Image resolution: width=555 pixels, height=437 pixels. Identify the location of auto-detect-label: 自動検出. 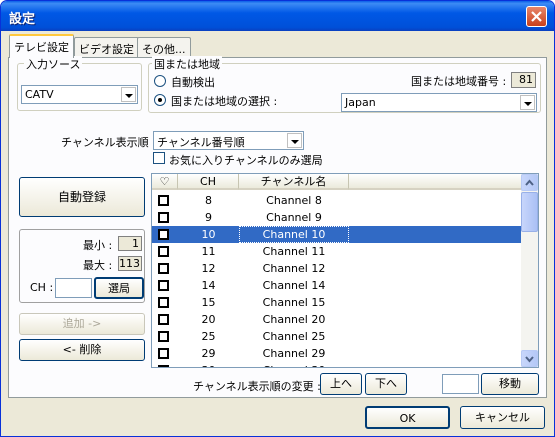
(193, 82).